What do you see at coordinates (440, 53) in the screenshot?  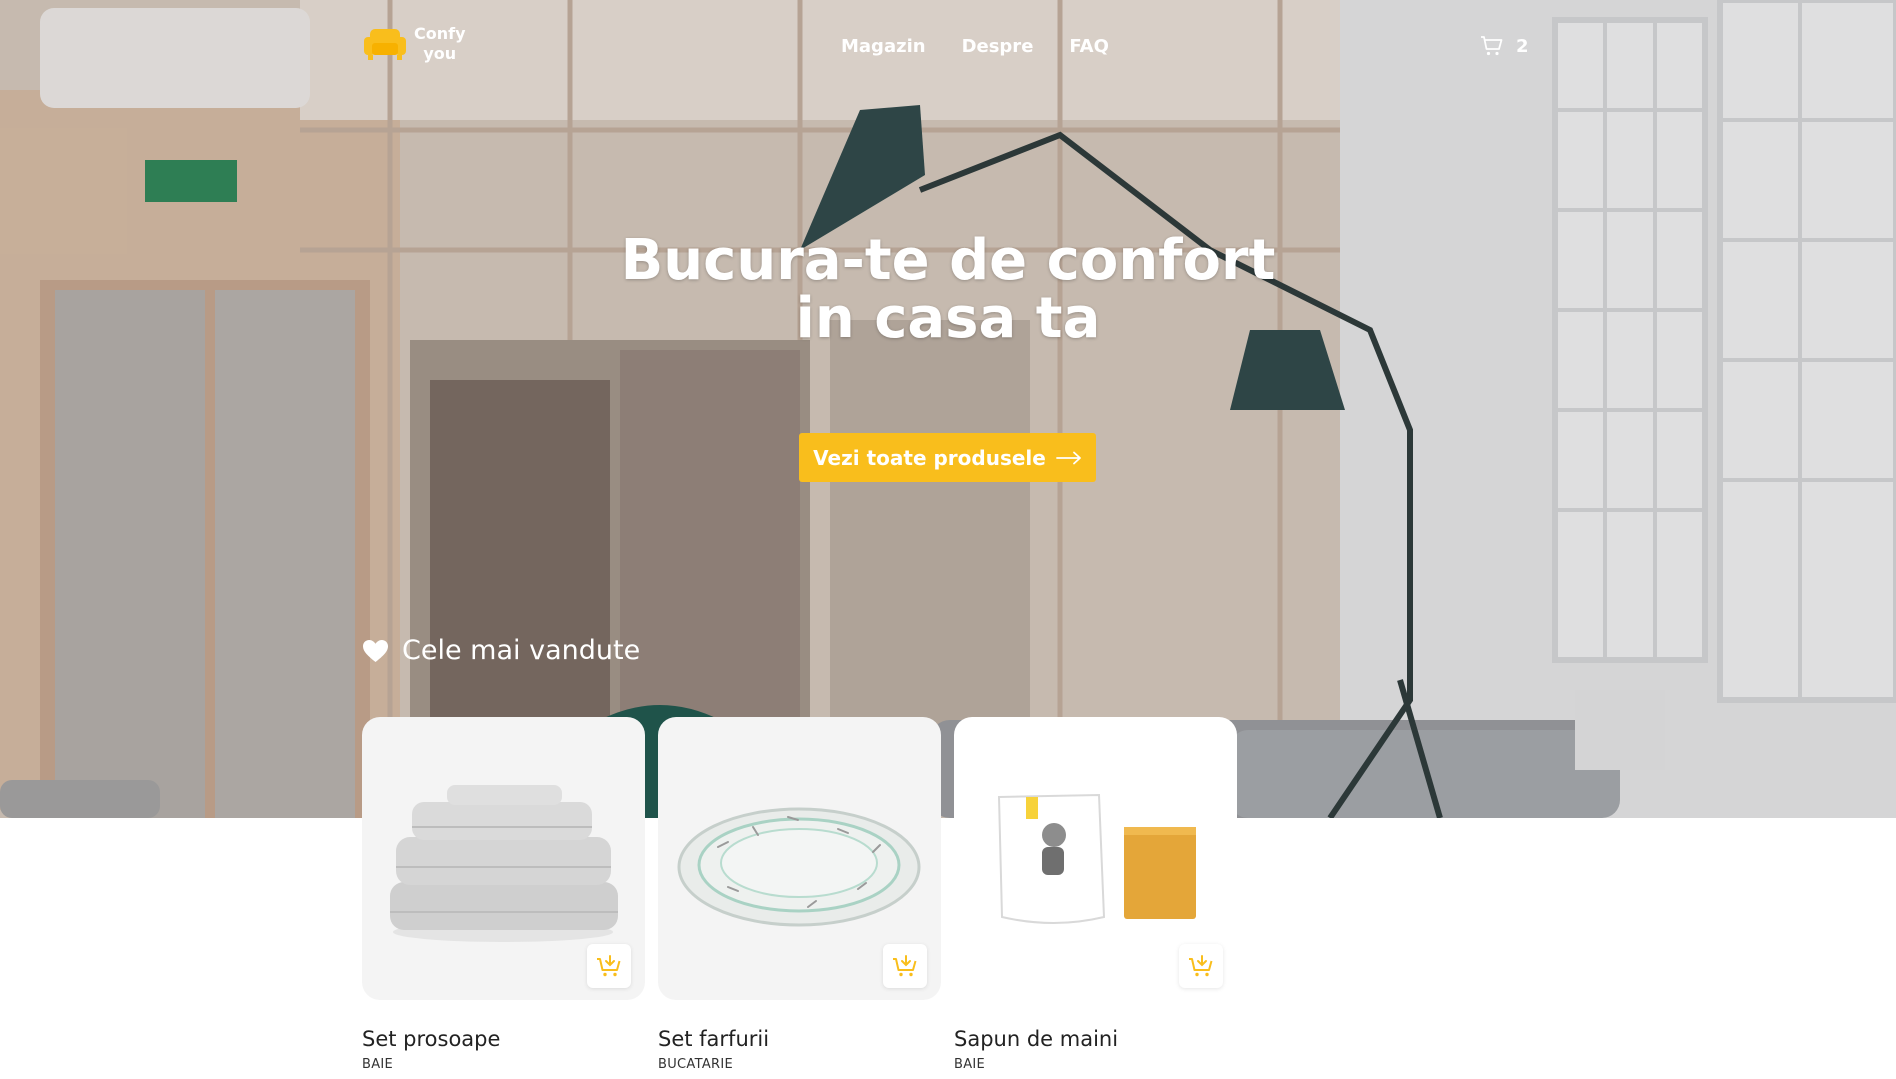 I see `brand-name-line2: you` at bounding box center [440, 53].